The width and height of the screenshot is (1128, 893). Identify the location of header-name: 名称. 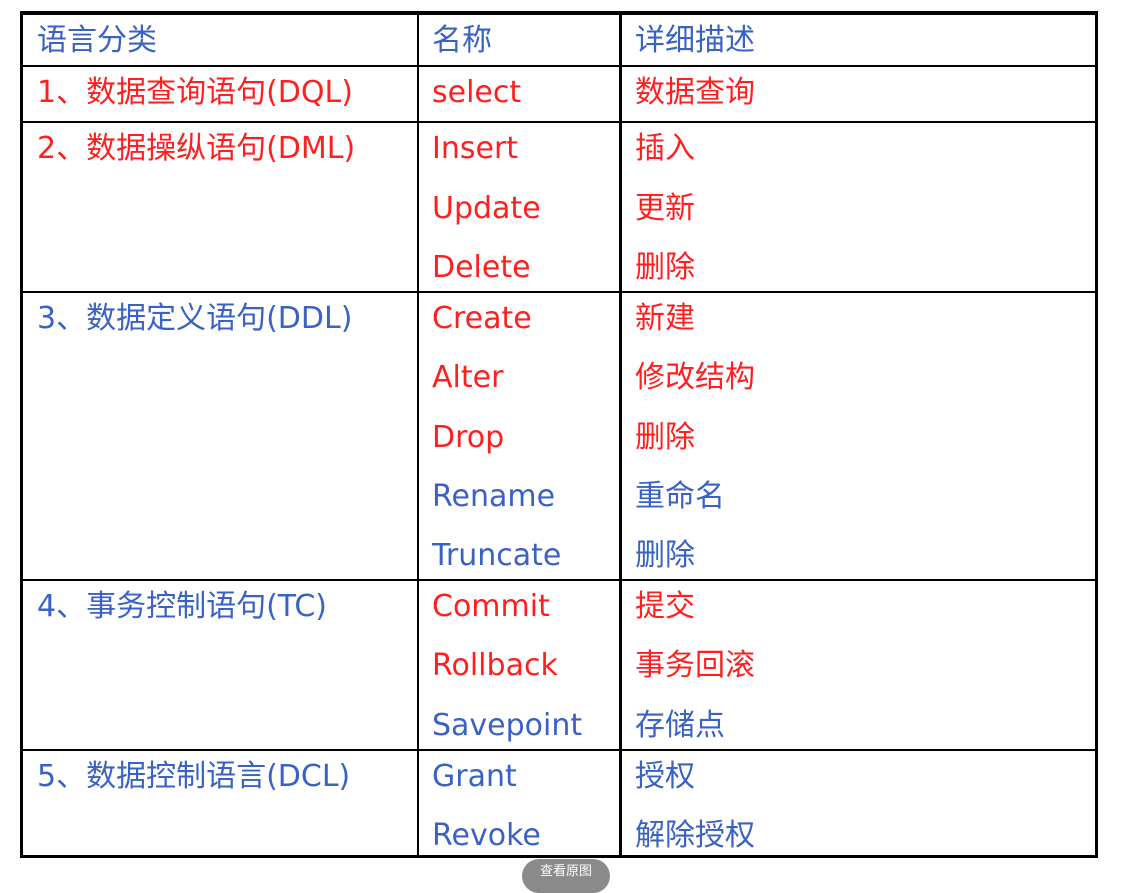
(462, 40).